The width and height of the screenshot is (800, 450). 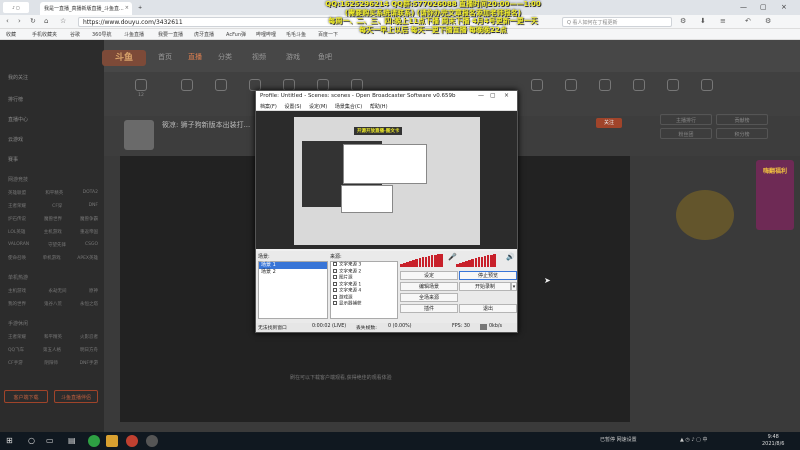 What do you see at coordinates (72, 440) in the screenshot?
I see `file-explorer-icon: ▤` at bounding box center [72, 440].